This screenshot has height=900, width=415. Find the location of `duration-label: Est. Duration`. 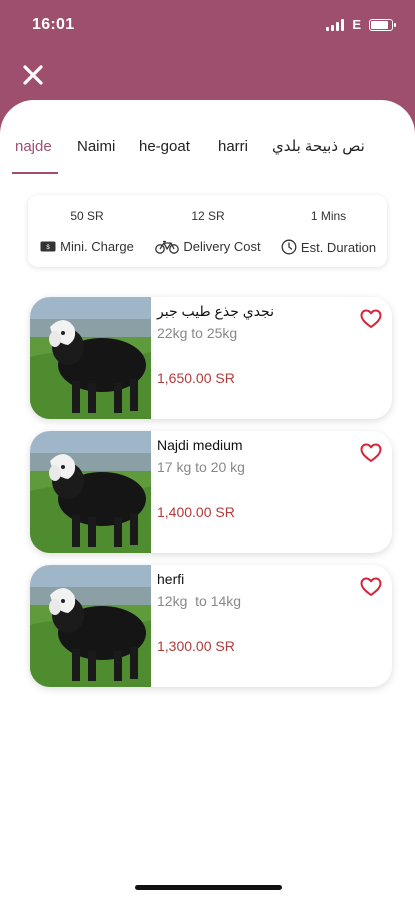

duration-label: Est. Duration is located at coordinates (338, 247).